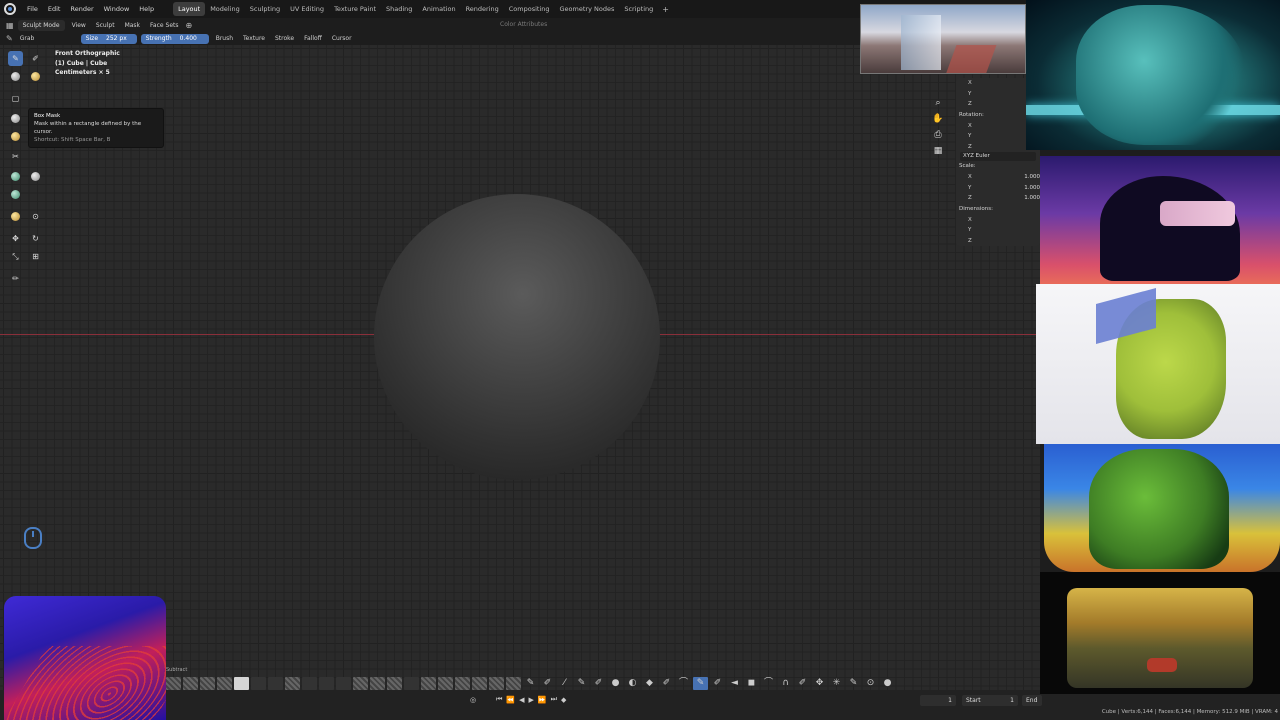 The height and width of the screenshot is (720, 1280). What do you see at coordinates (35, 238) in the screenshot?
I see `rotate-tool-icon: ↻` at bounding box center [35, 238].